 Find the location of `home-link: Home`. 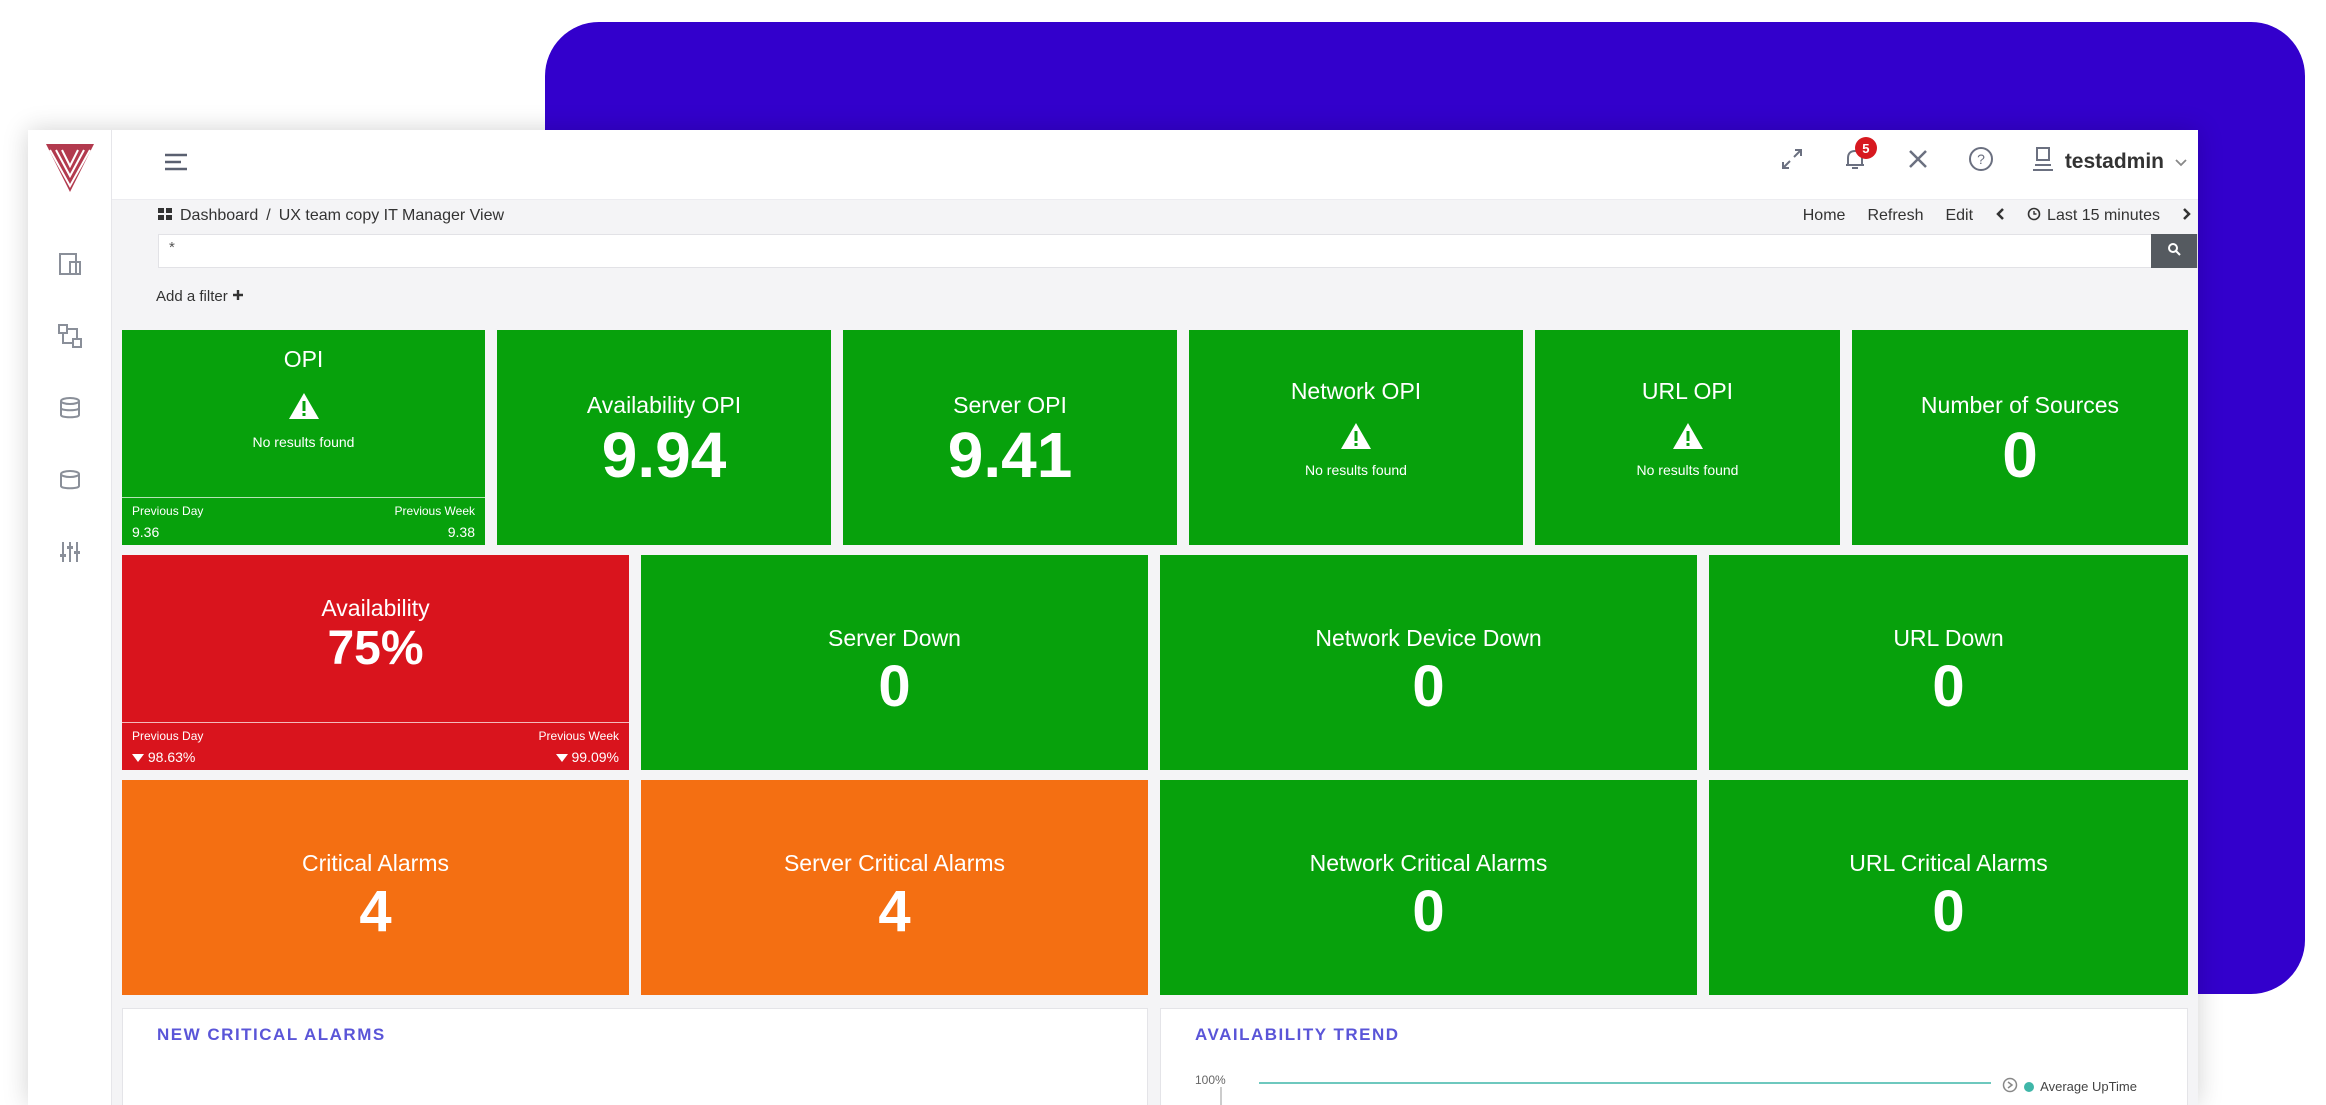

home-link: Home is located at coordinates (1824, 216).